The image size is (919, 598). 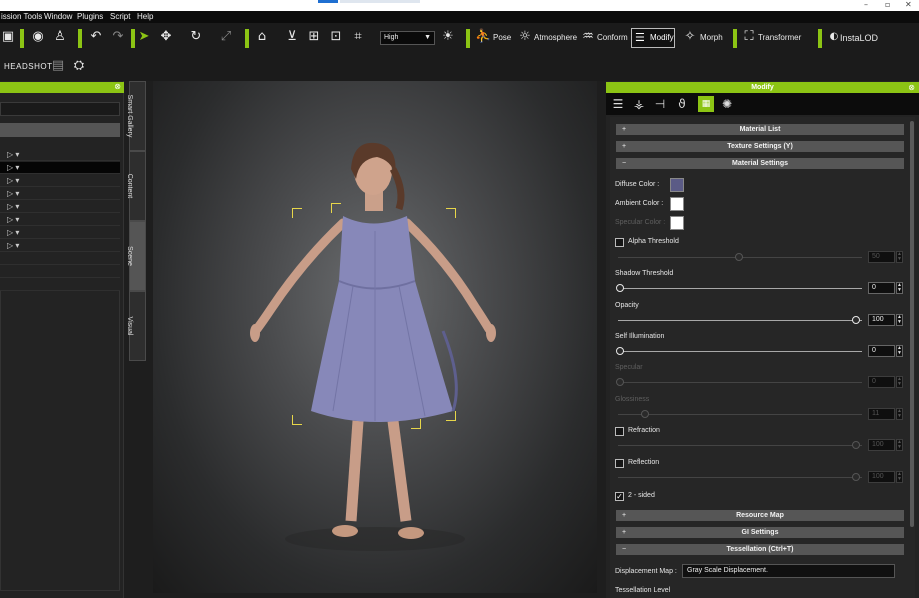 What do you see at coordinates (711, 38) in the screenshot?
I see `morph-button: Morph` at bounding box center [711, 38].